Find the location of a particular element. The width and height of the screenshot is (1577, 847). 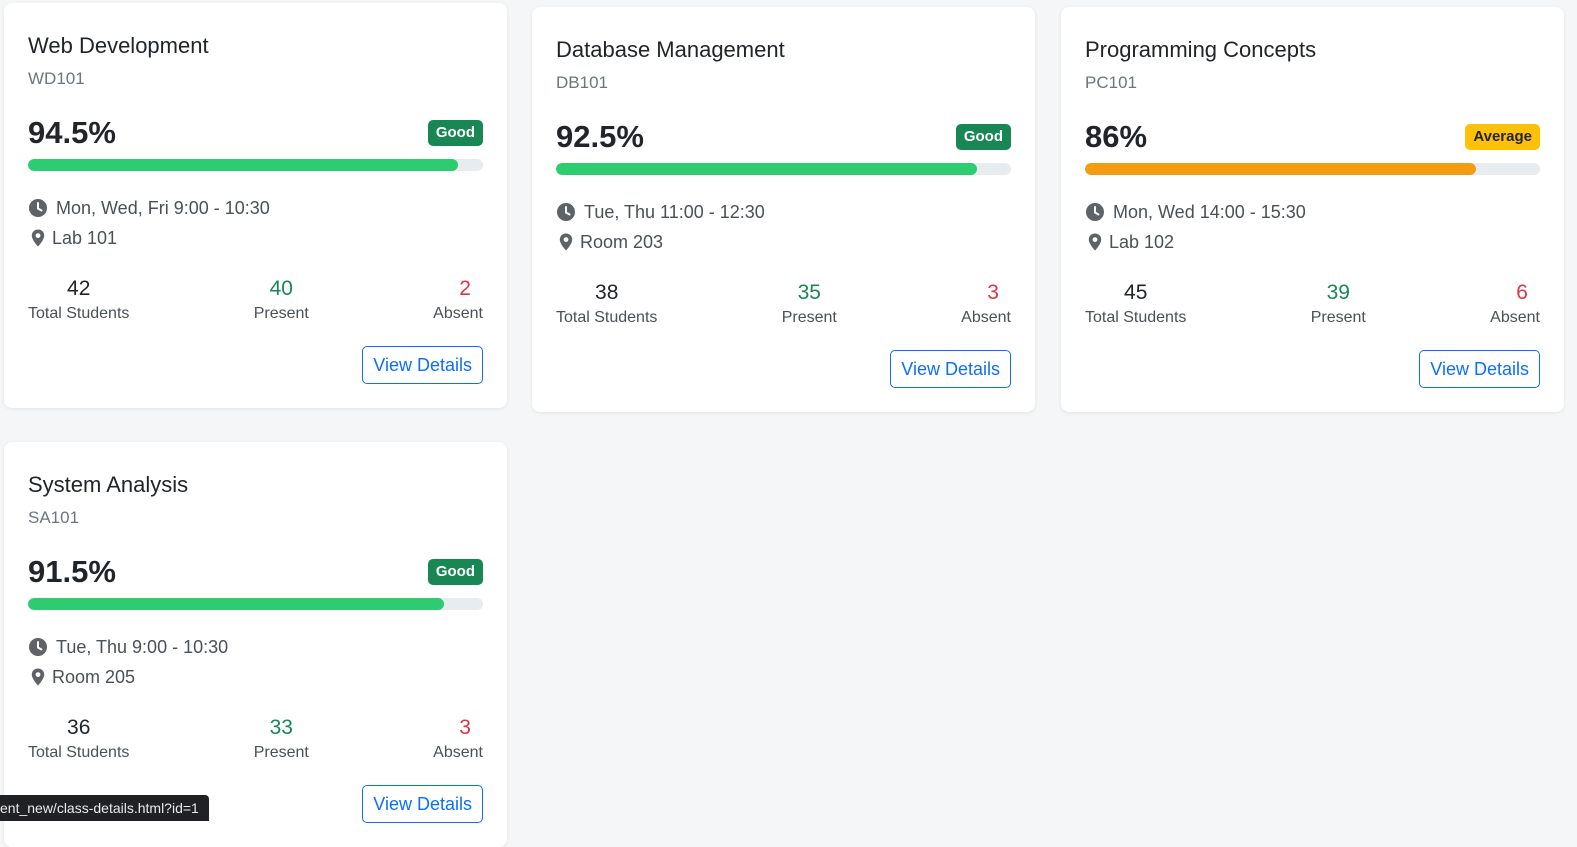

class-title: Database Management is located at coordinates (670, 49).